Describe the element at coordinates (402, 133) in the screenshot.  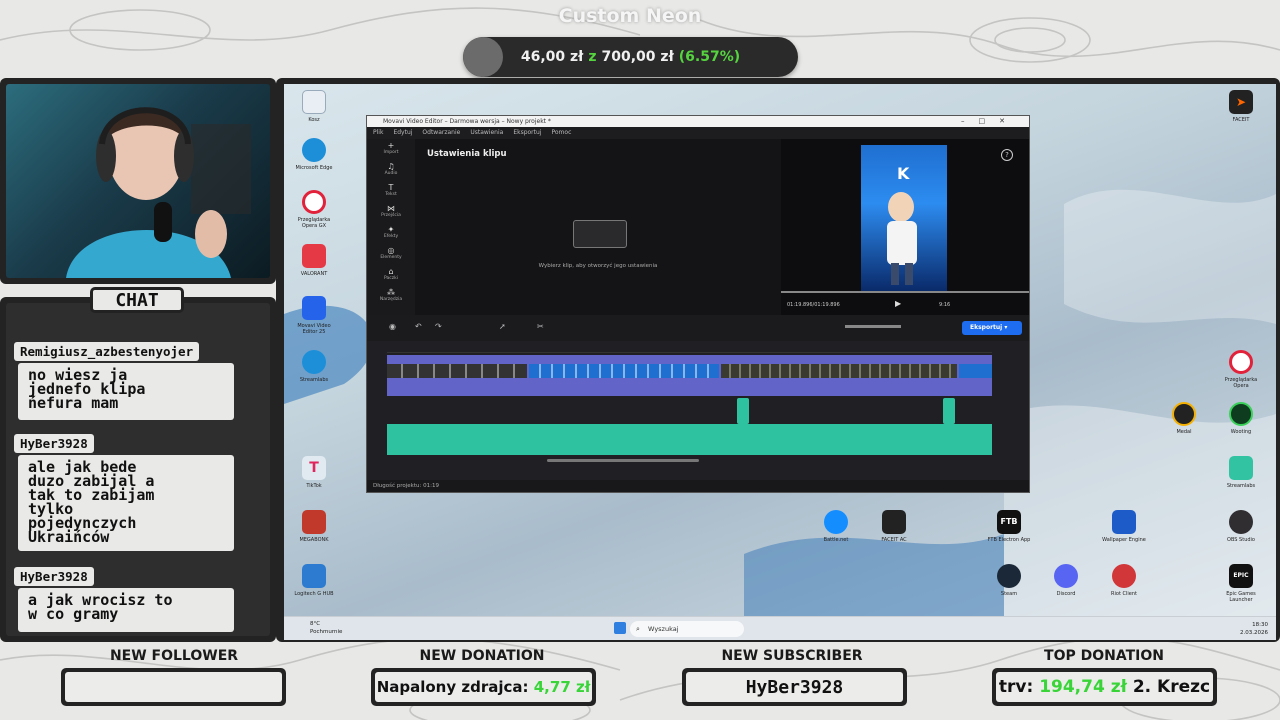
I see `menu-item-edytuj: Edytuj` at that location.